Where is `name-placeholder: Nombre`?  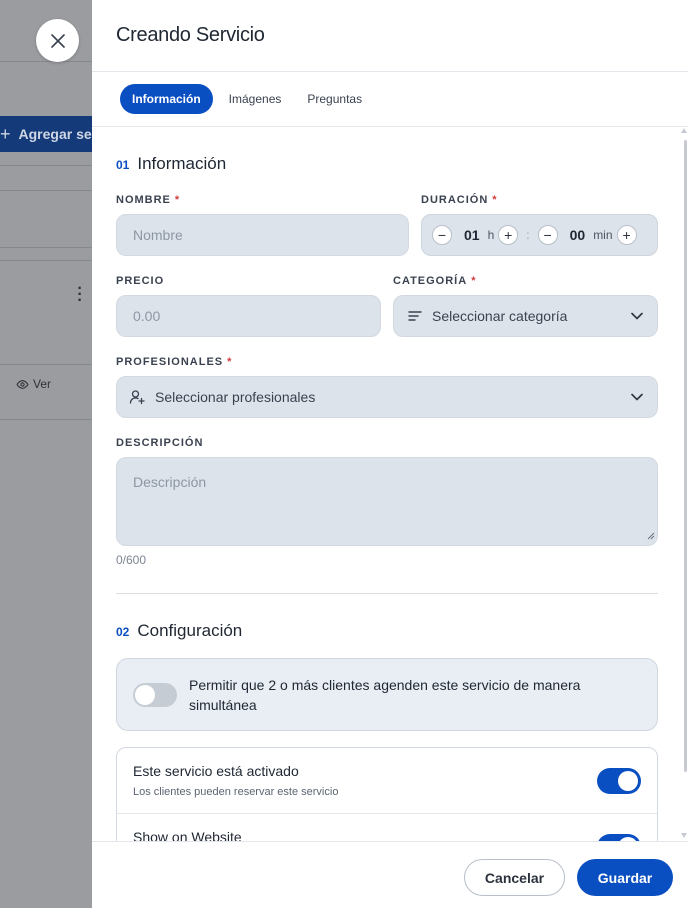
name-placeholder: Nombre is located at coordinates (158, 235).